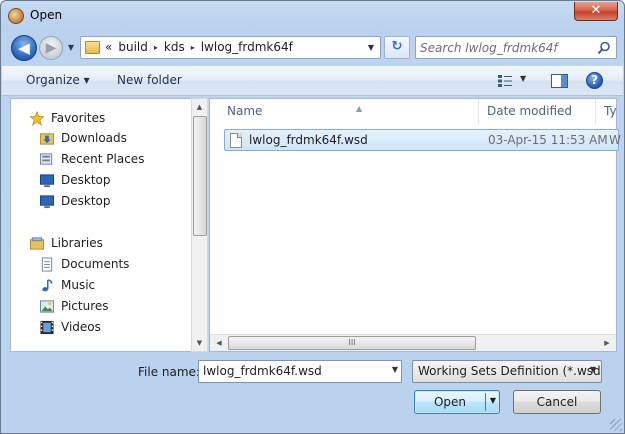  What do you see at coordinates (78, 285) in the screenshot?
I see `sidebar-item-label: Music` at bounding box center [78, 285].